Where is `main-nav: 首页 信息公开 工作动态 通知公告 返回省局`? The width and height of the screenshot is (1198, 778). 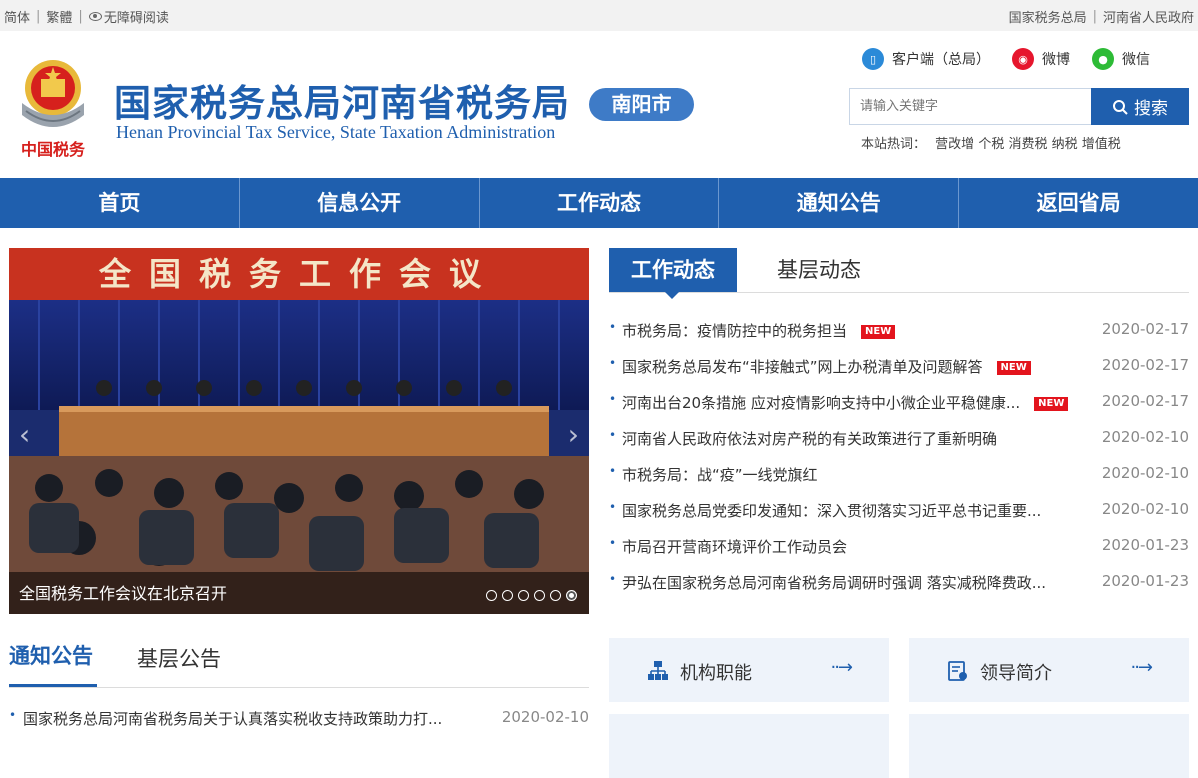 main-nav: 首页 信息公开 工作动态 通知公告 返回省局 is located at coordinates (599, 203).